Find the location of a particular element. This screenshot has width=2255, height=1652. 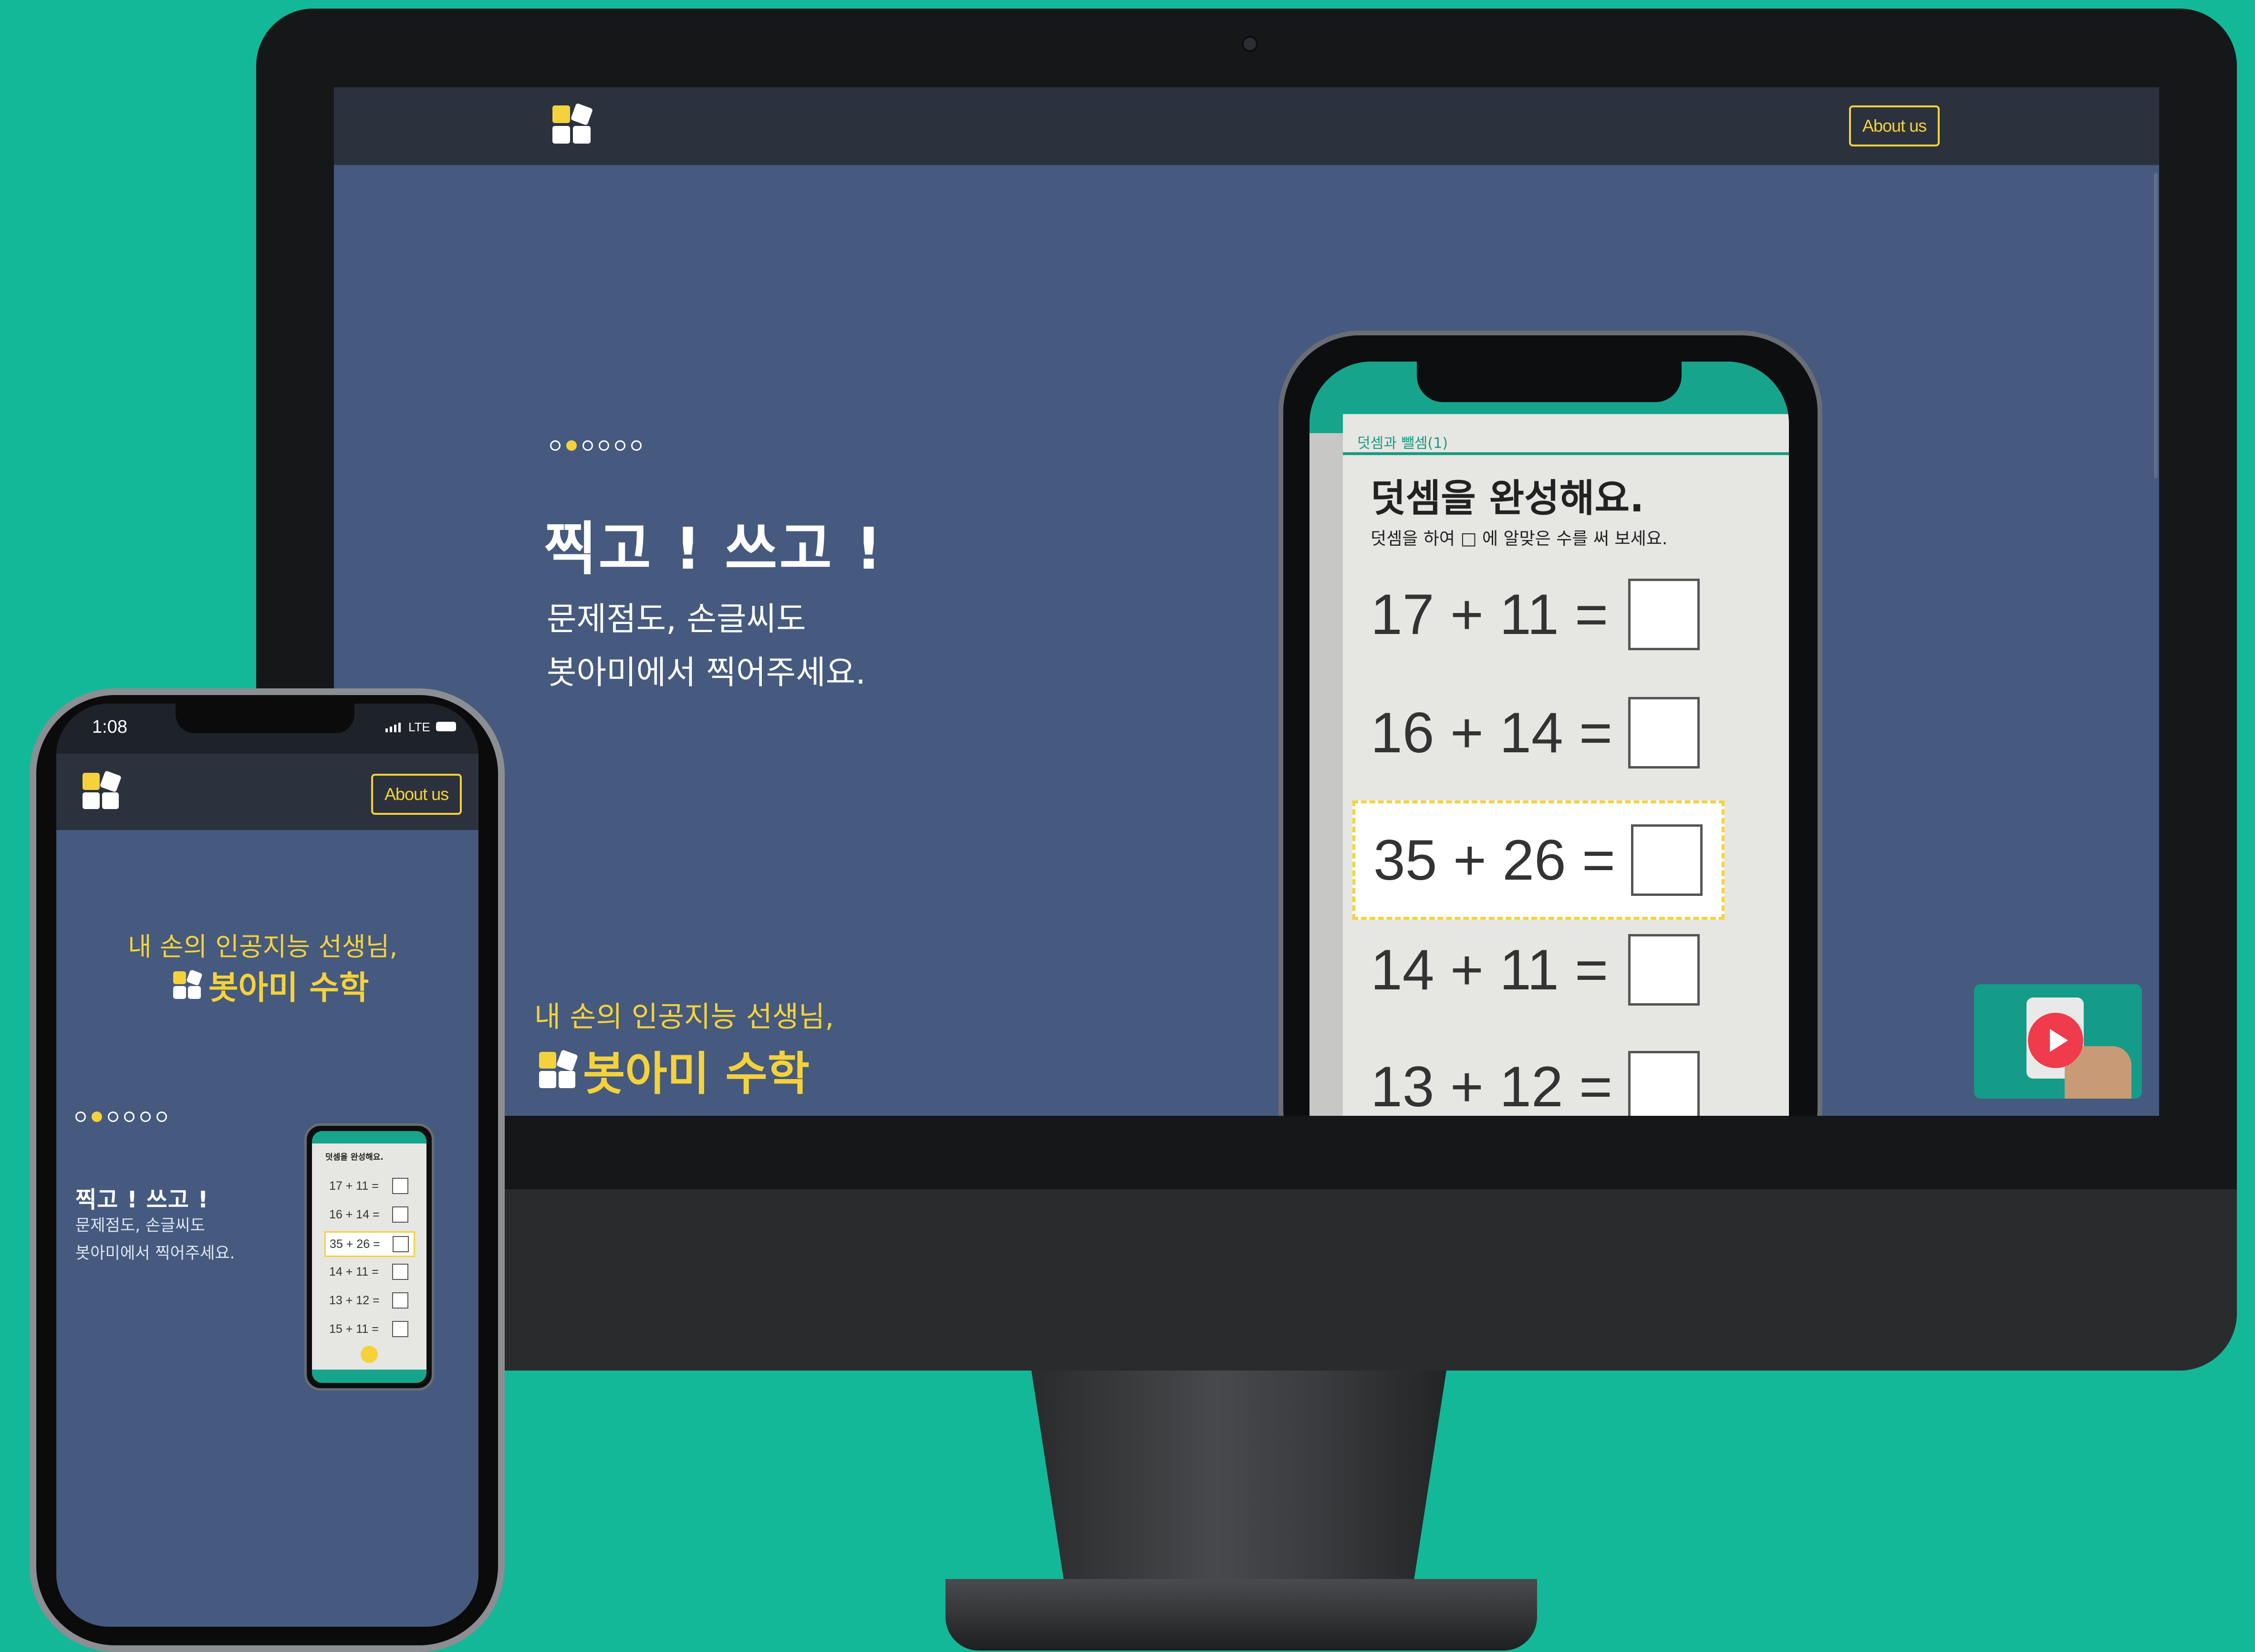

phone-notch is located at coordinates (1549, 382).